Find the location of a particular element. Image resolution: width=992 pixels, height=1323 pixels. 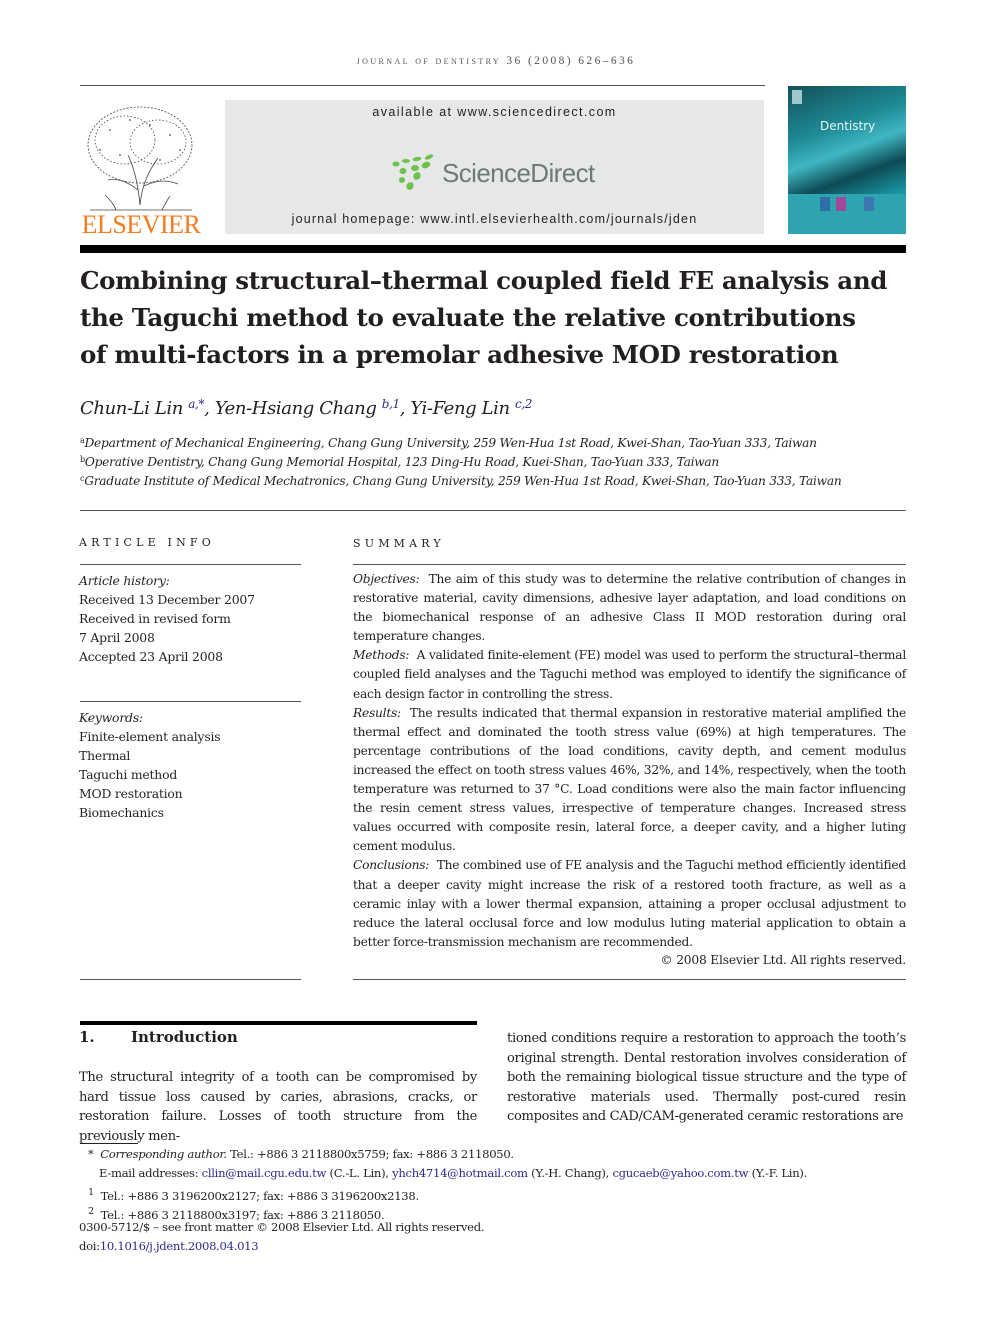

doi-prefix: doi: is located at coordinates (89, 1246).